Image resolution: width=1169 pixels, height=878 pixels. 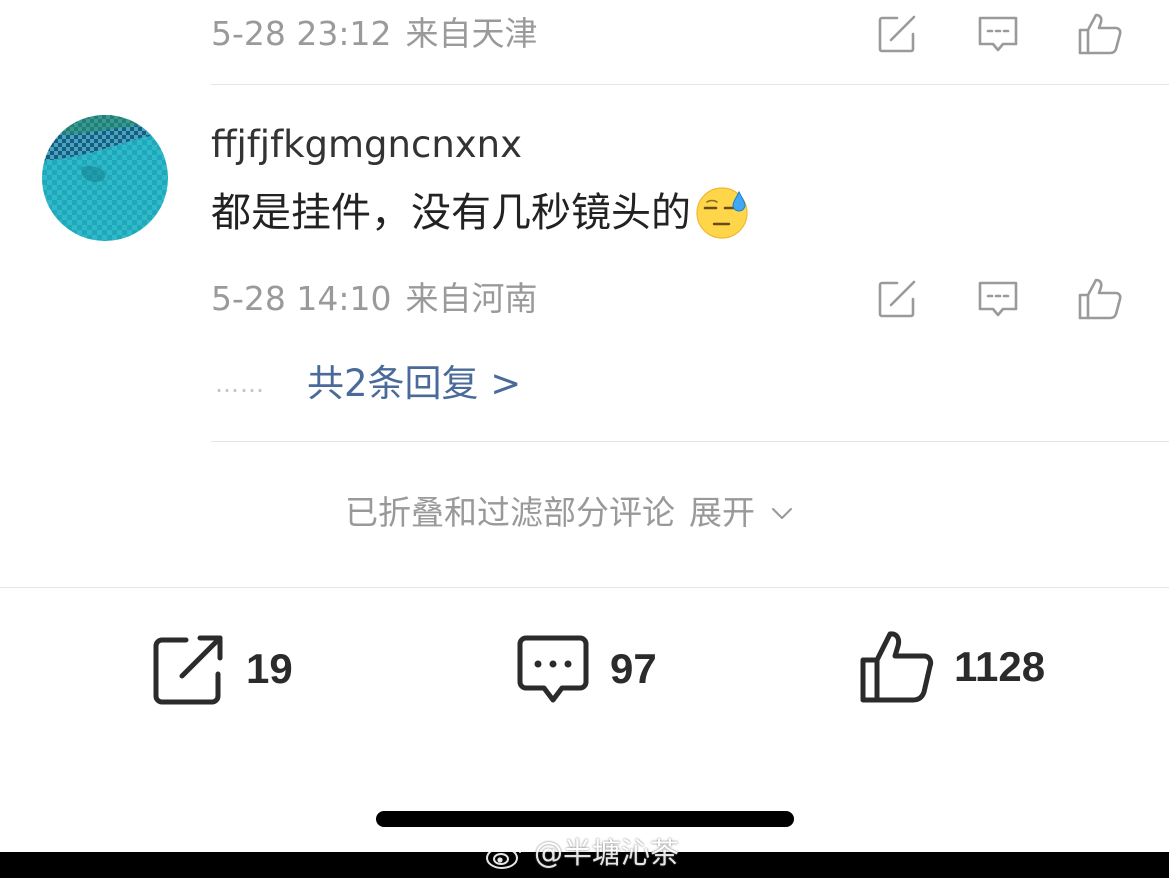 What do you see at coordinates (1100, 34) in the screenshot?
I see `previous-like-icon` at bounding box center [1100, 34].